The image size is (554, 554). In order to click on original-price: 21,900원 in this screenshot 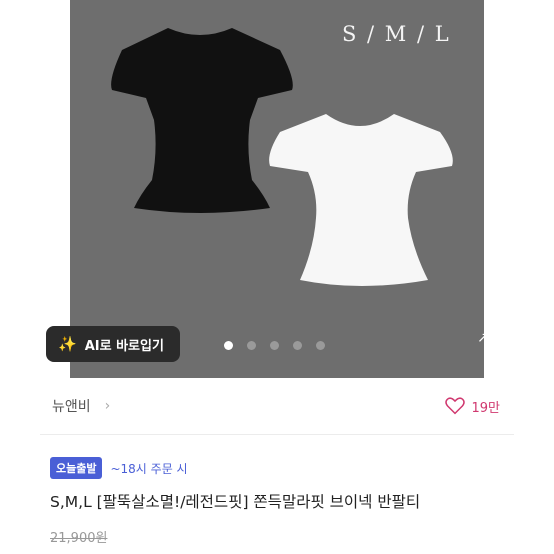, I will do `click(79, 538)`.